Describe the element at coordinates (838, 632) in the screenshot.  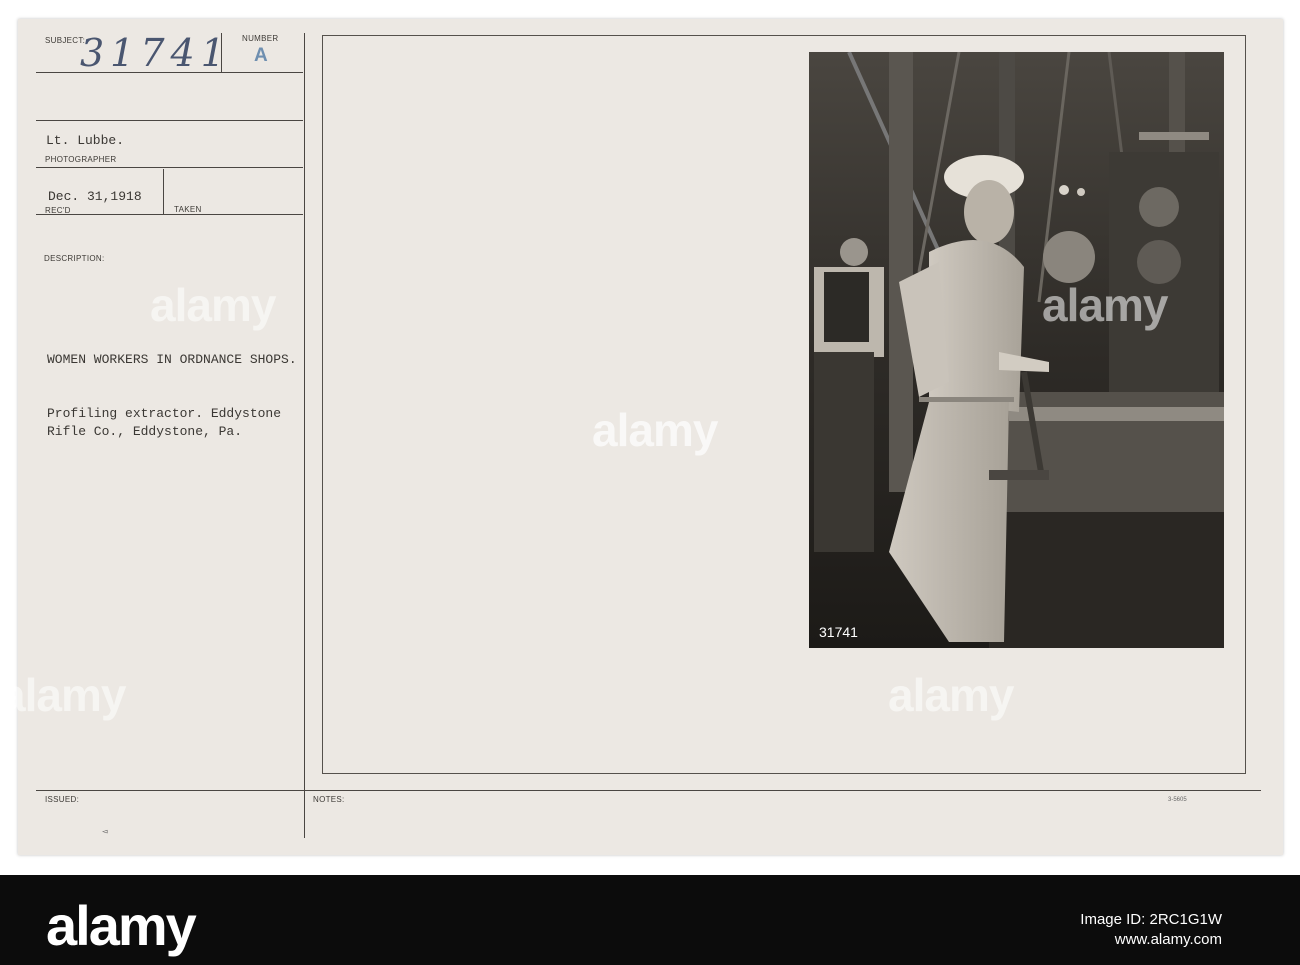
I see `photo-inscription: 31741` at that location.